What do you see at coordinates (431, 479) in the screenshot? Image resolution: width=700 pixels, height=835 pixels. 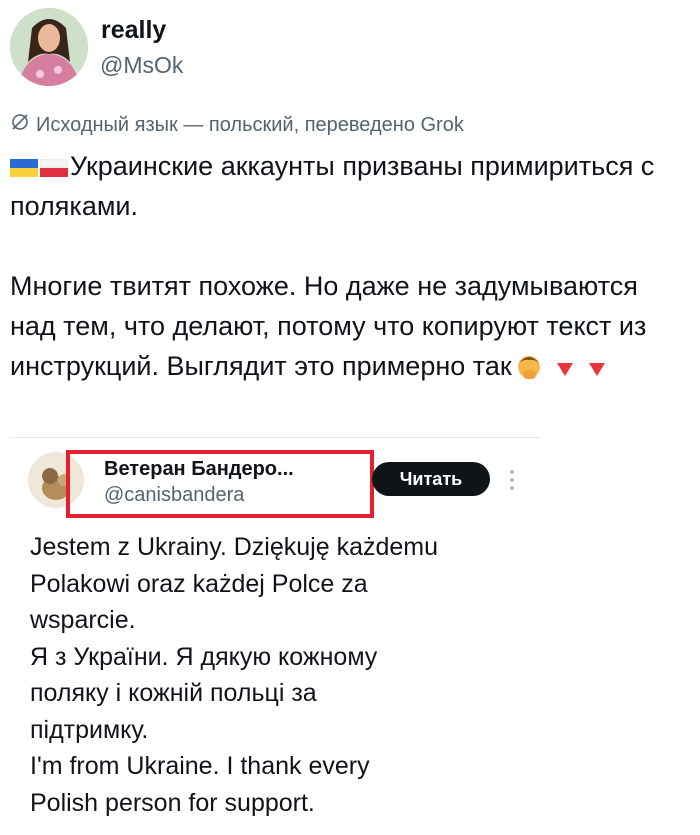 I see `read-button: Читать` at bounding box center [431, 479].